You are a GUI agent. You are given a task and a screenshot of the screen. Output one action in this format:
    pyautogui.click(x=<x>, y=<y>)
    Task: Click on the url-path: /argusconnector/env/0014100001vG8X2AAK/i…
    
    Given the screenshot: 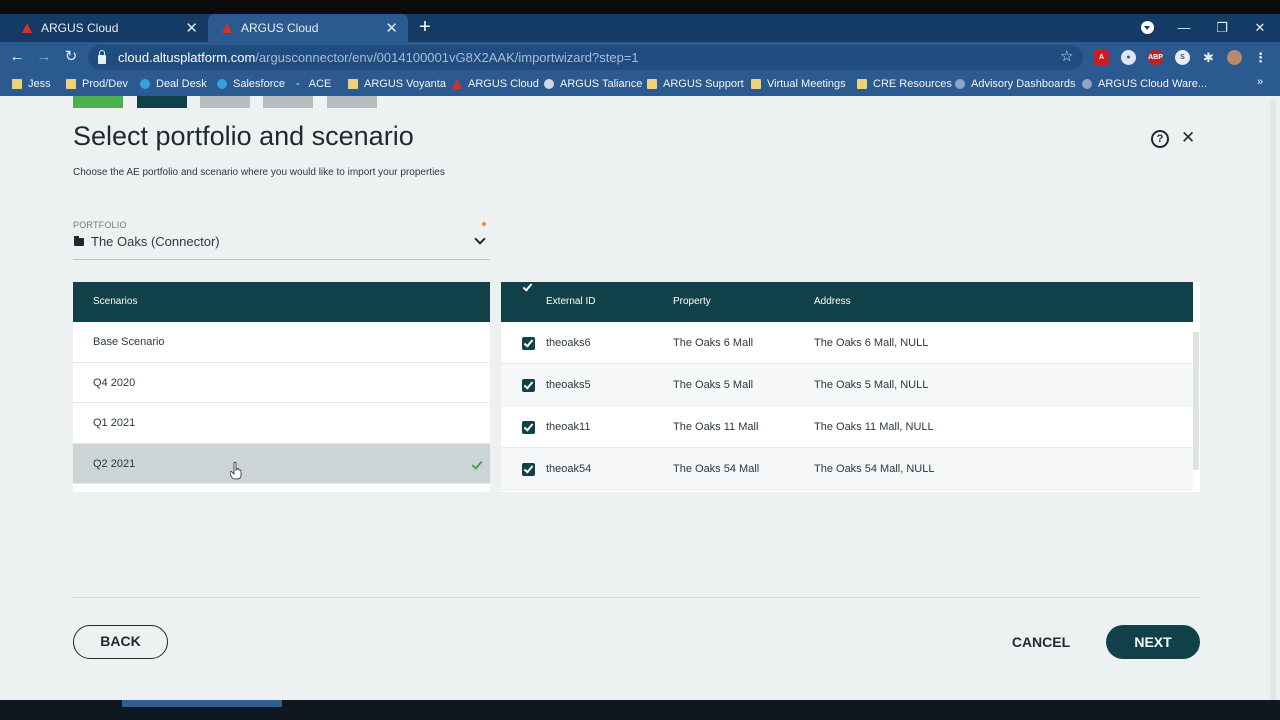 What is the action you would take?
    pyautogui.click(x=447, y=57)
    